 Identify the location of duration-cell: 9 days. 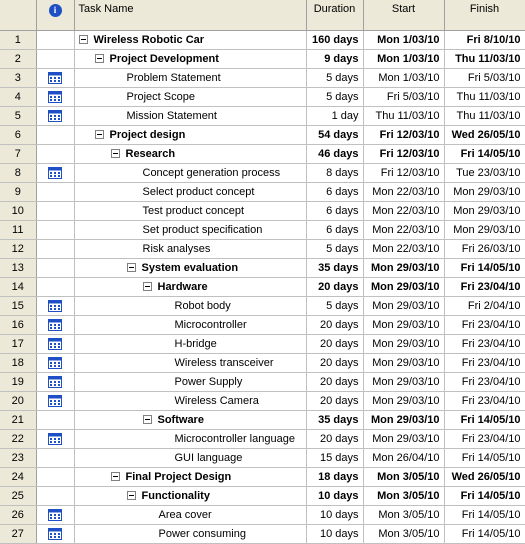
(335, 59).